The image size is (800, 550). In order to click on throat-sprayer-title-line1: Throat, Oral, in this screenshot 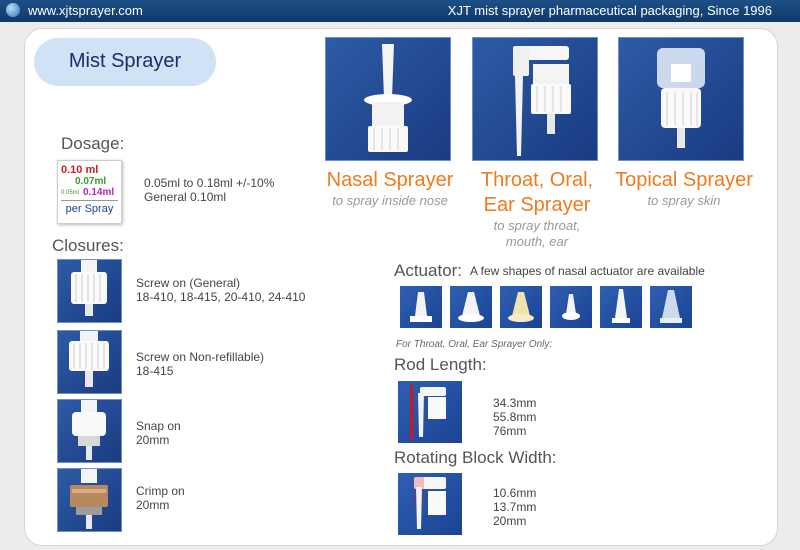, I will do `click(537, 180)`.